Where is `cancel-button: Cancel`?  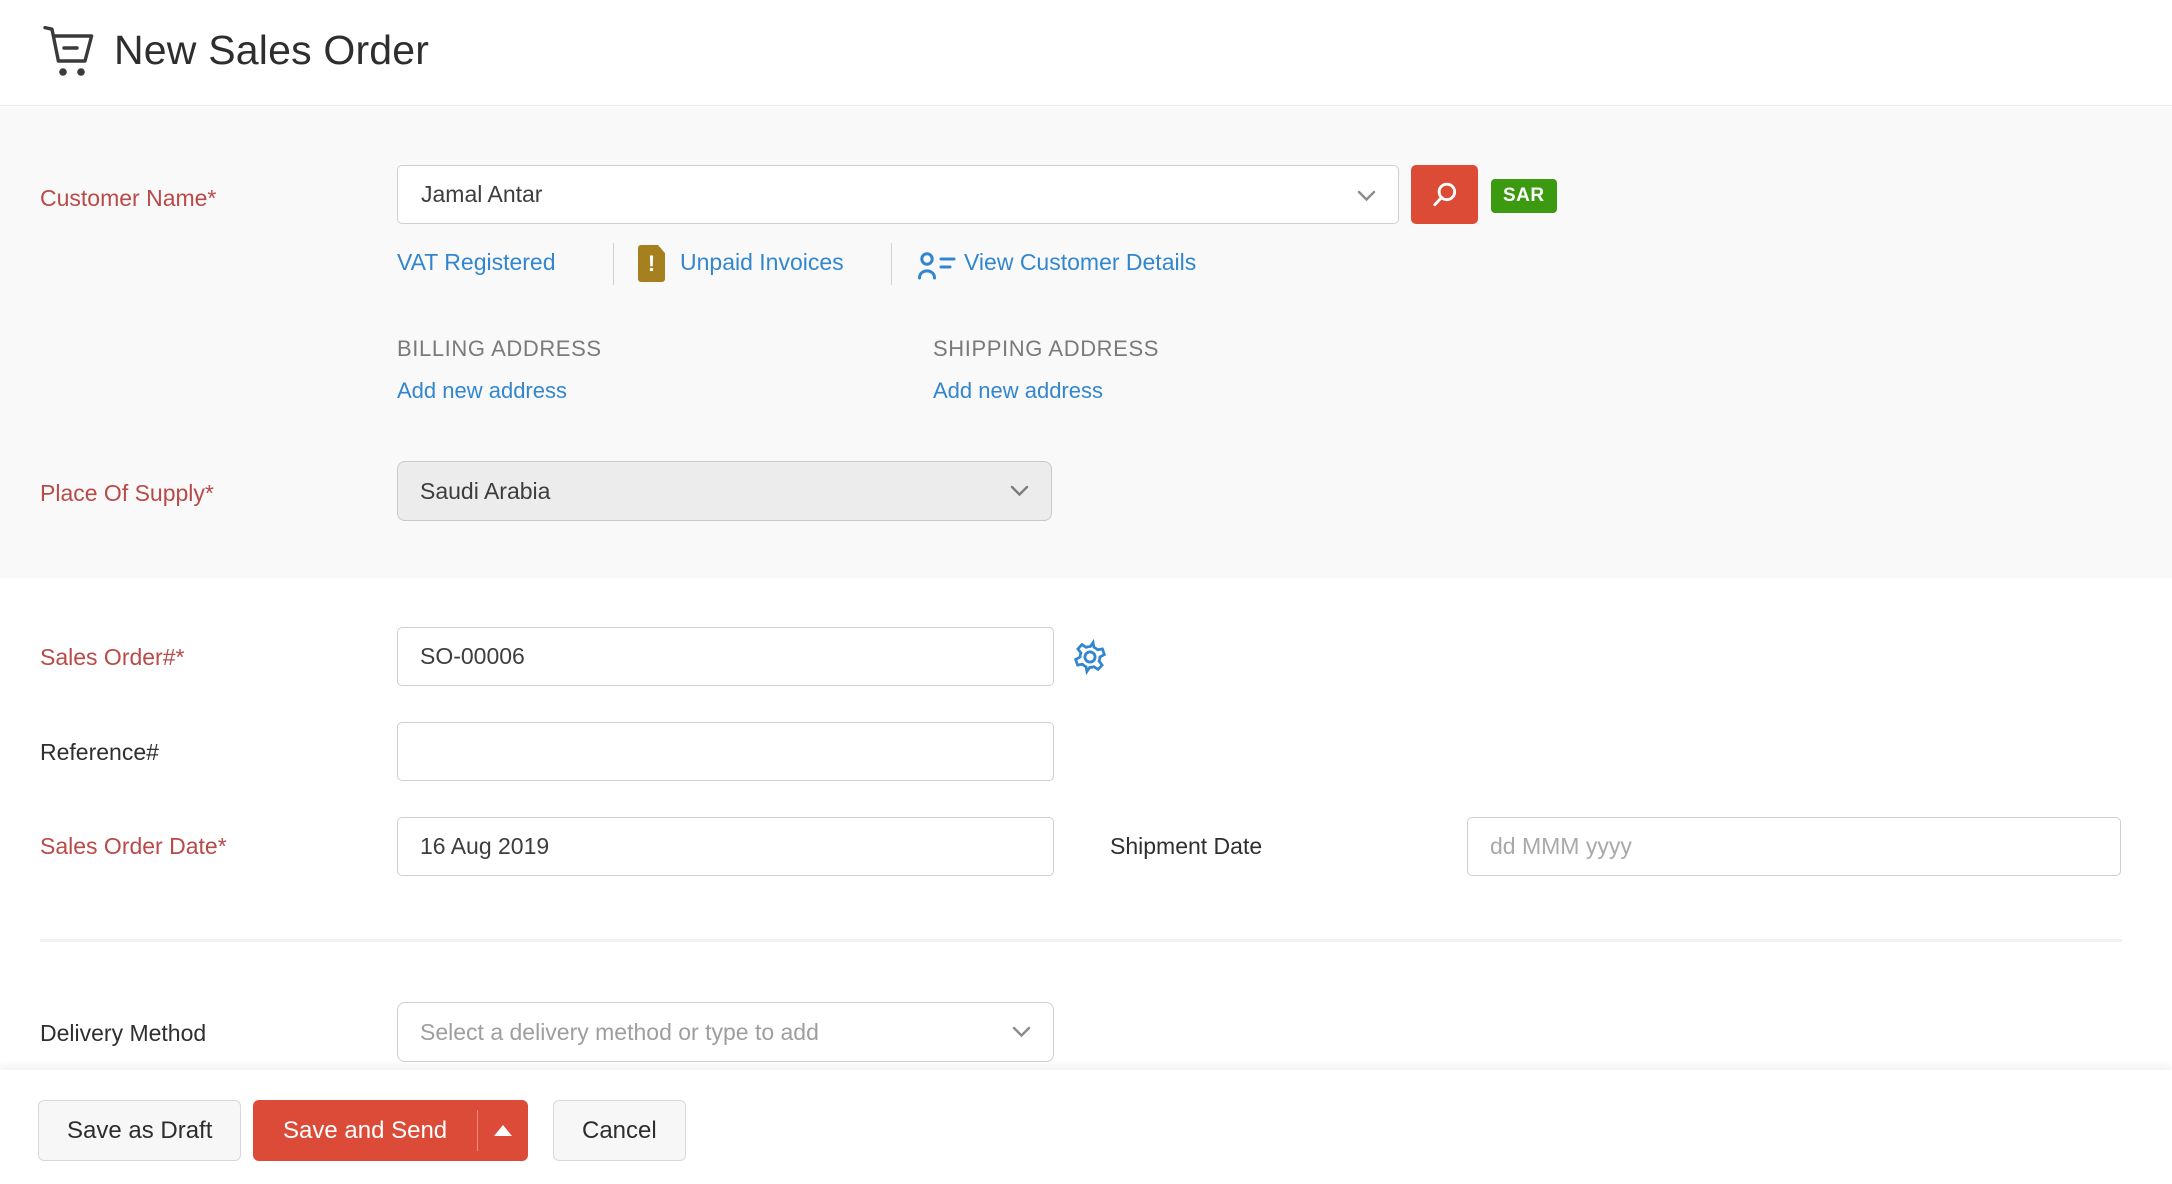
cancel-button: Cancel is located at coordinates (619, 1130).